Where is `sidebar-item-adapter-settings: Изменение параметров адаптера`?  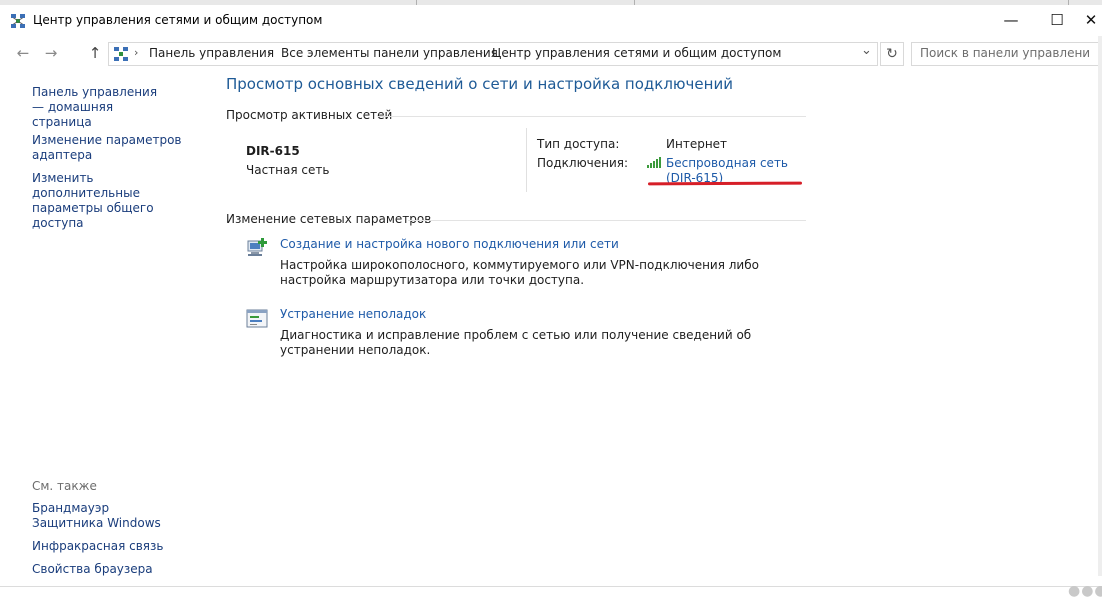 sidebar-item-adapter-settings: Изменение параметров адаптера is located at coordinates (107, 148).